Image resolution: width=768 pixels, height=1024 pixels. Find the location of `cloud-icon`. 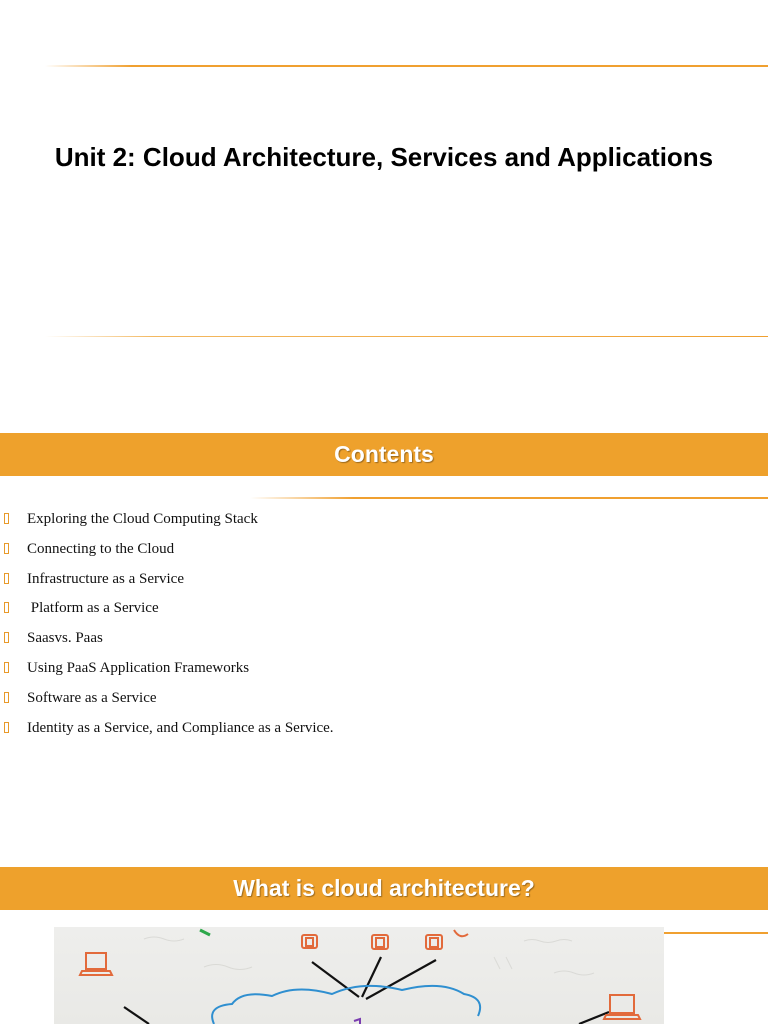

cloud-icon is located at coordinates (346, 1004).